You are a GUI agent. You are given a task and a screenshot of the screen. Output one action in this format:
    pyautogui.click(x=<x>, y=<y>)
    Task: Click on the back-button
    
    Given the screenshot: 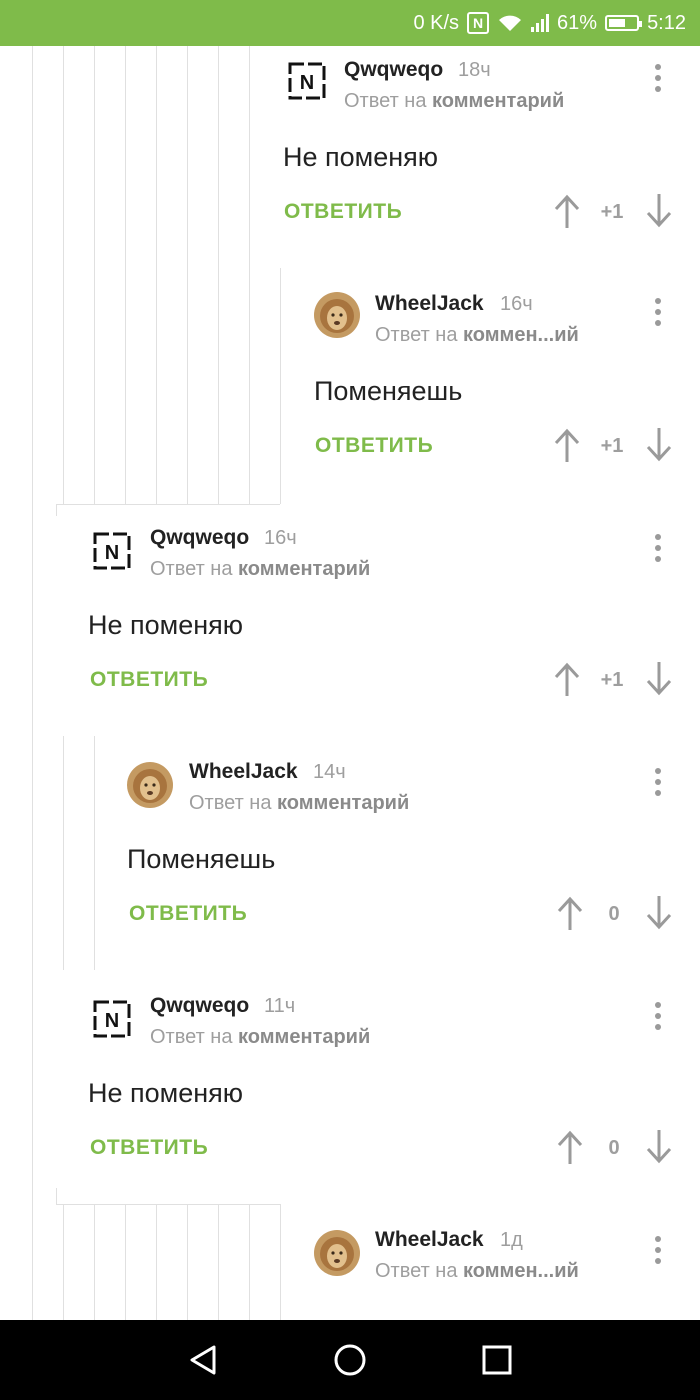 What is the action you would take?
    pyautogui.click(x=203, y=1360)
    